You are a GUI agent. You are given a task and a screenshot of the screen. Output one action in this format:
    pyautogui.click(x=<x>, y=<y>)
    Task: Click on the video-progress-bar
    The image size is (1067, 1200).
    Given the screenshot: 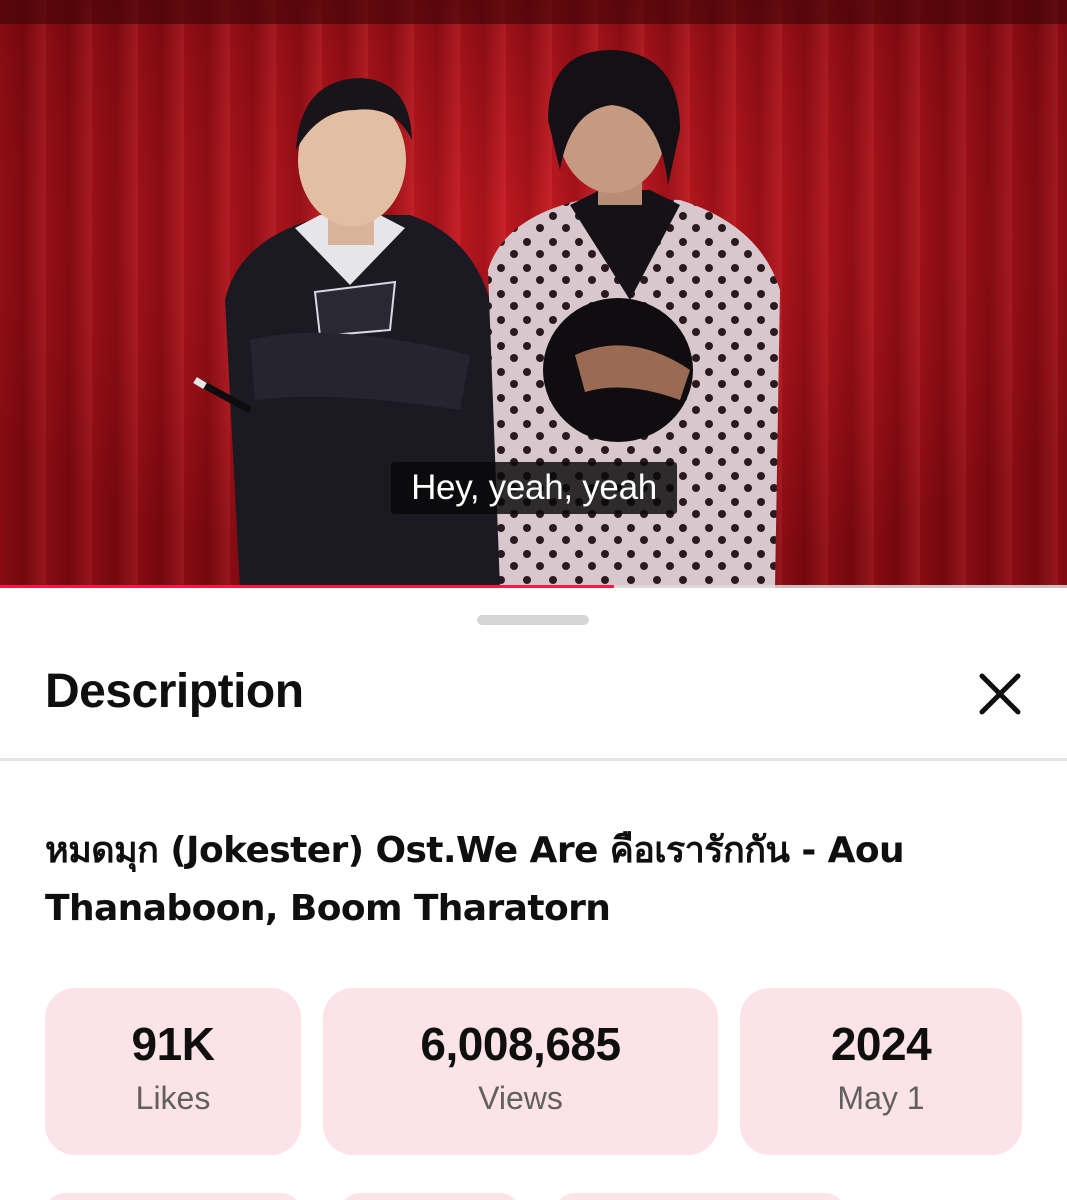 What is the action you would take?
    pyautogui.click(x=533, y=586)
    